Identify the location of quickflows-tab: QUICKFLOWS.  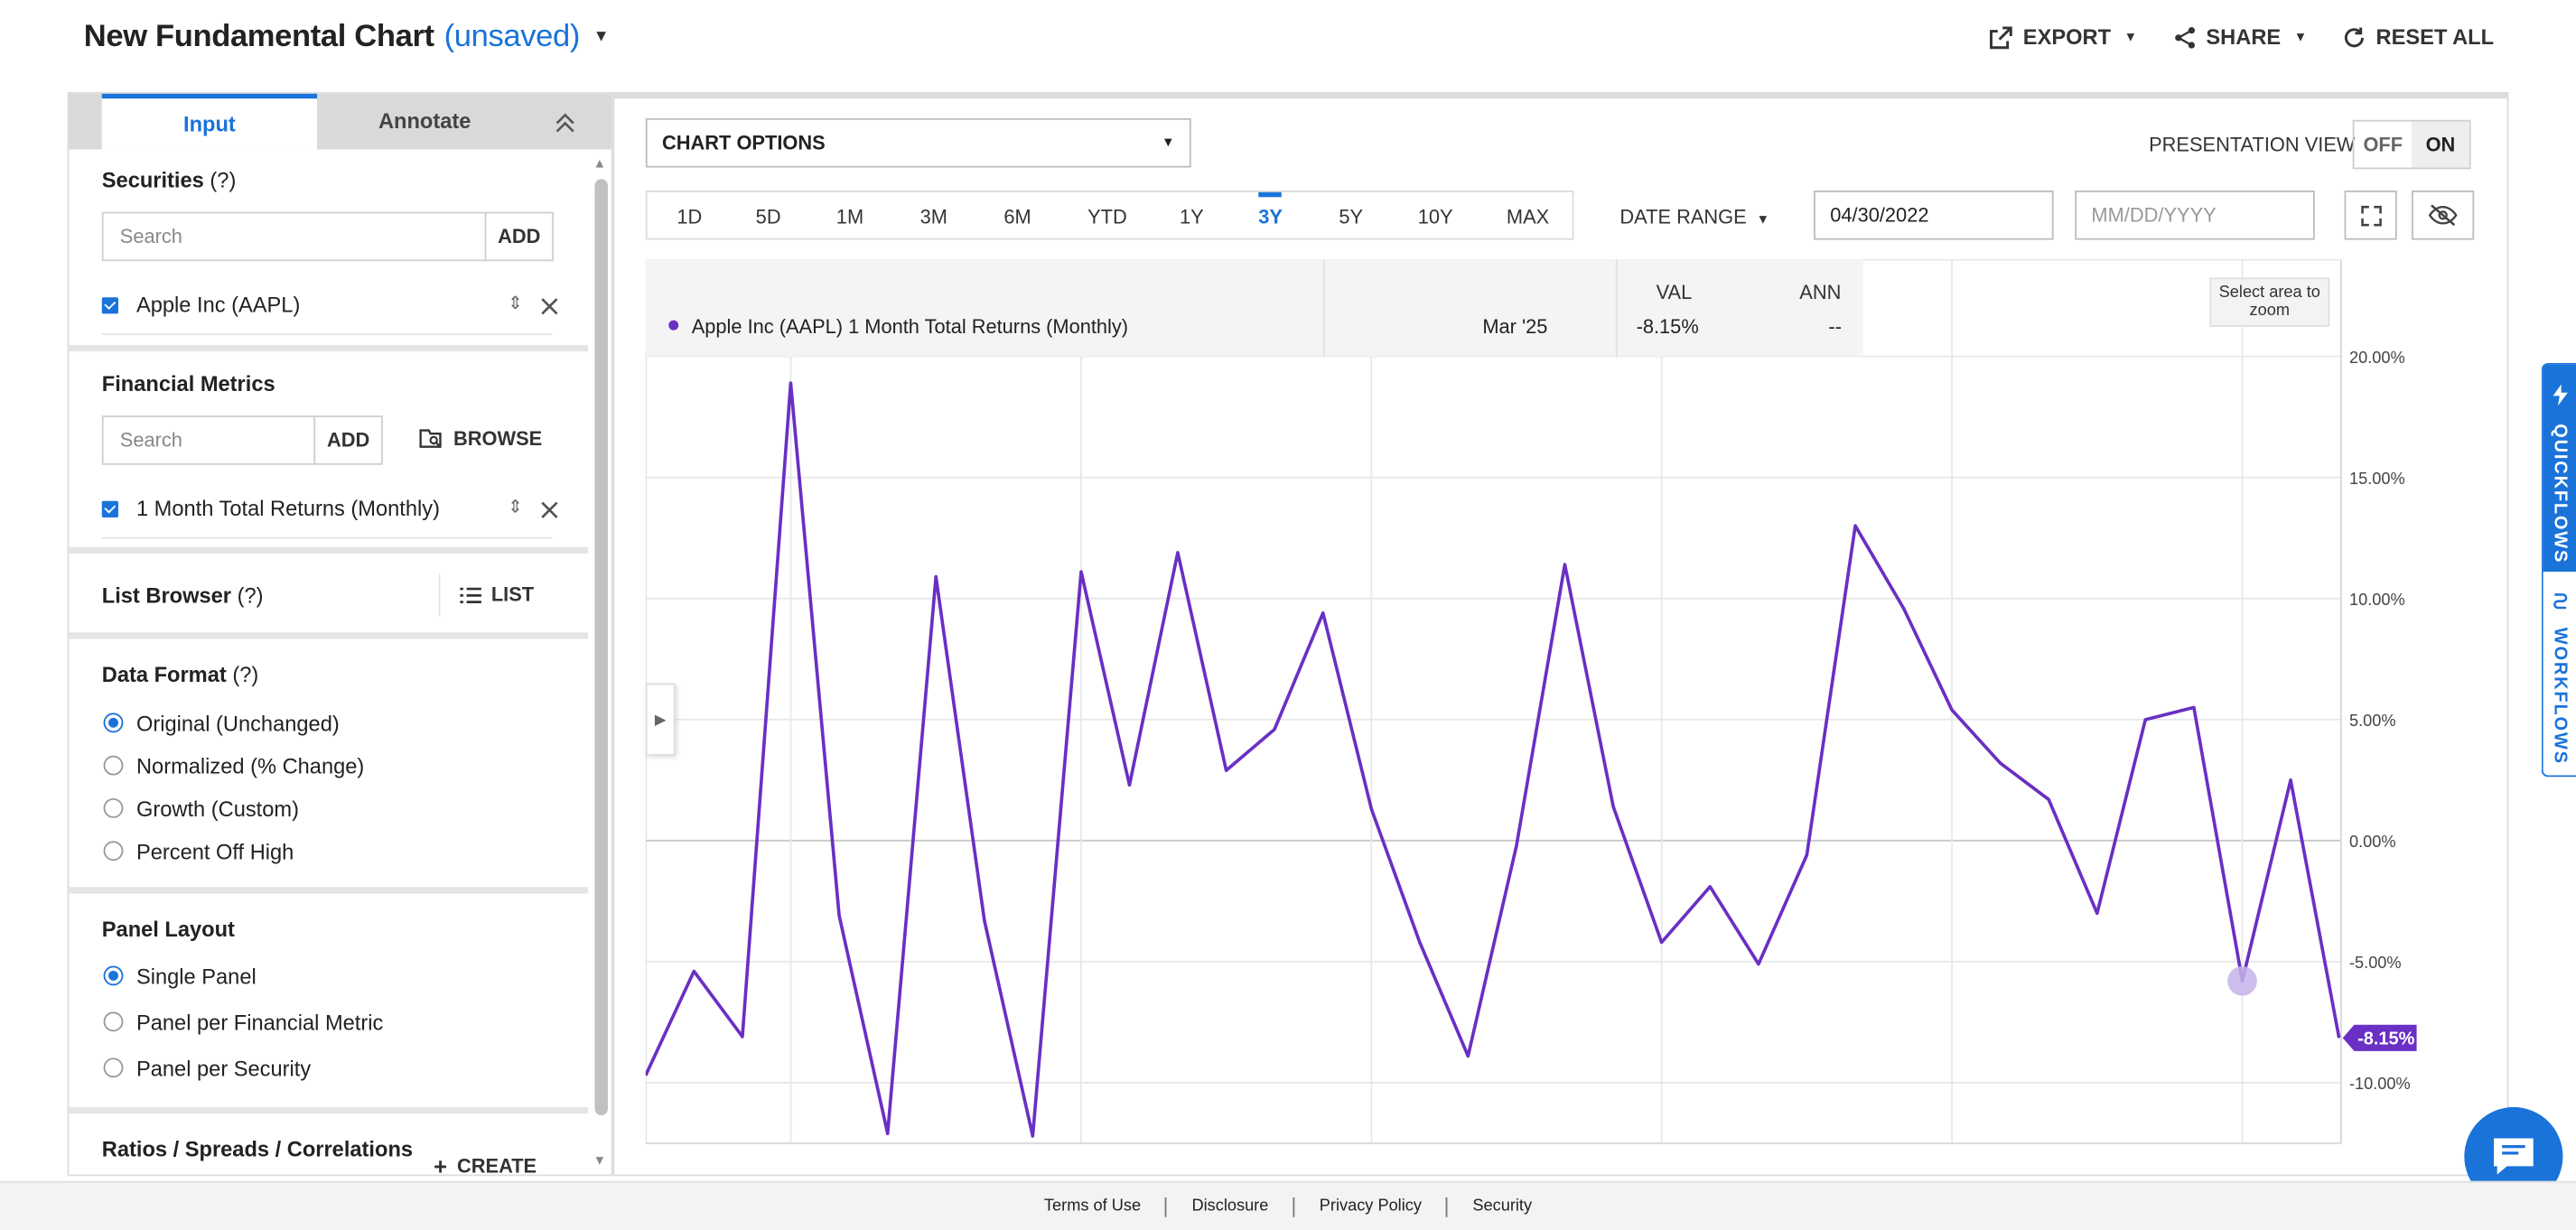
(2559, 468).